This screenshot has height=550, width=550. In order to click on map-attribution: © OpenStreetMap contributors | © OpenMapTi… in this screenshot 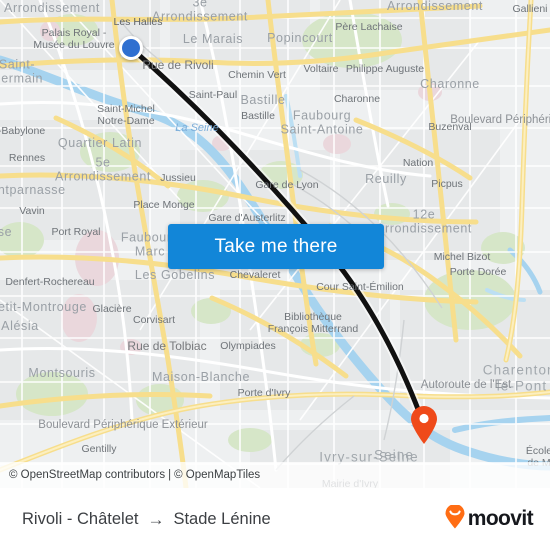, I will do `click(275, 475)`.